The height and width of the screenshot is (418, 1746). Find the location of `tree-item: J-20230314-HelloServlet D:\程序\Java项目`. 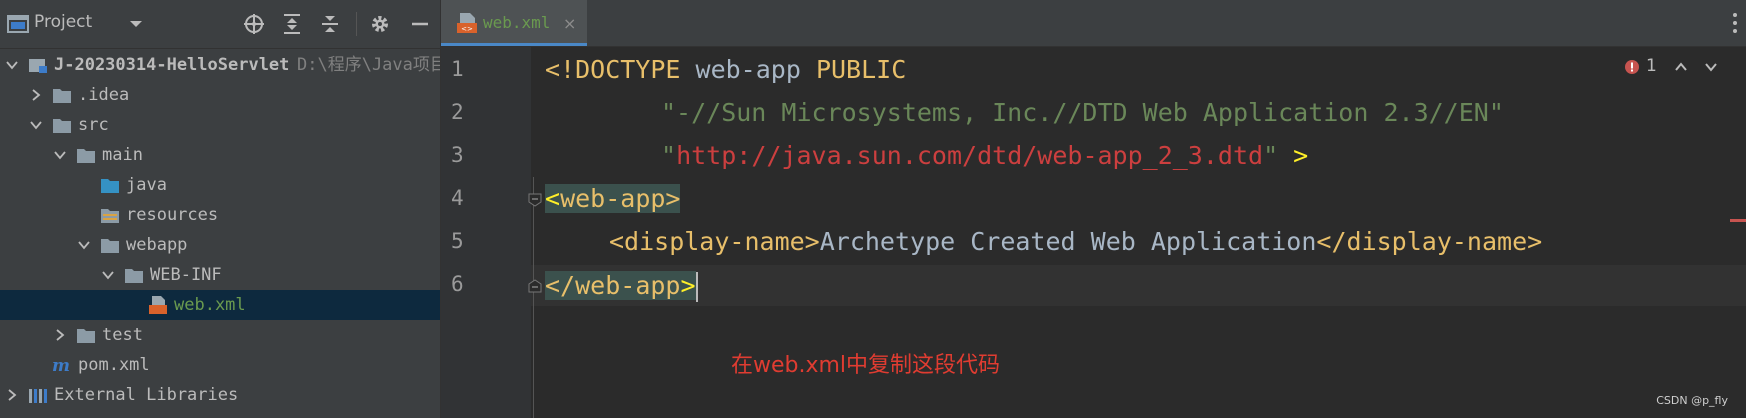

tree-item: J-20230314-HelloServlet D:\程序\Java项目 is located at coordinates (220, 65).